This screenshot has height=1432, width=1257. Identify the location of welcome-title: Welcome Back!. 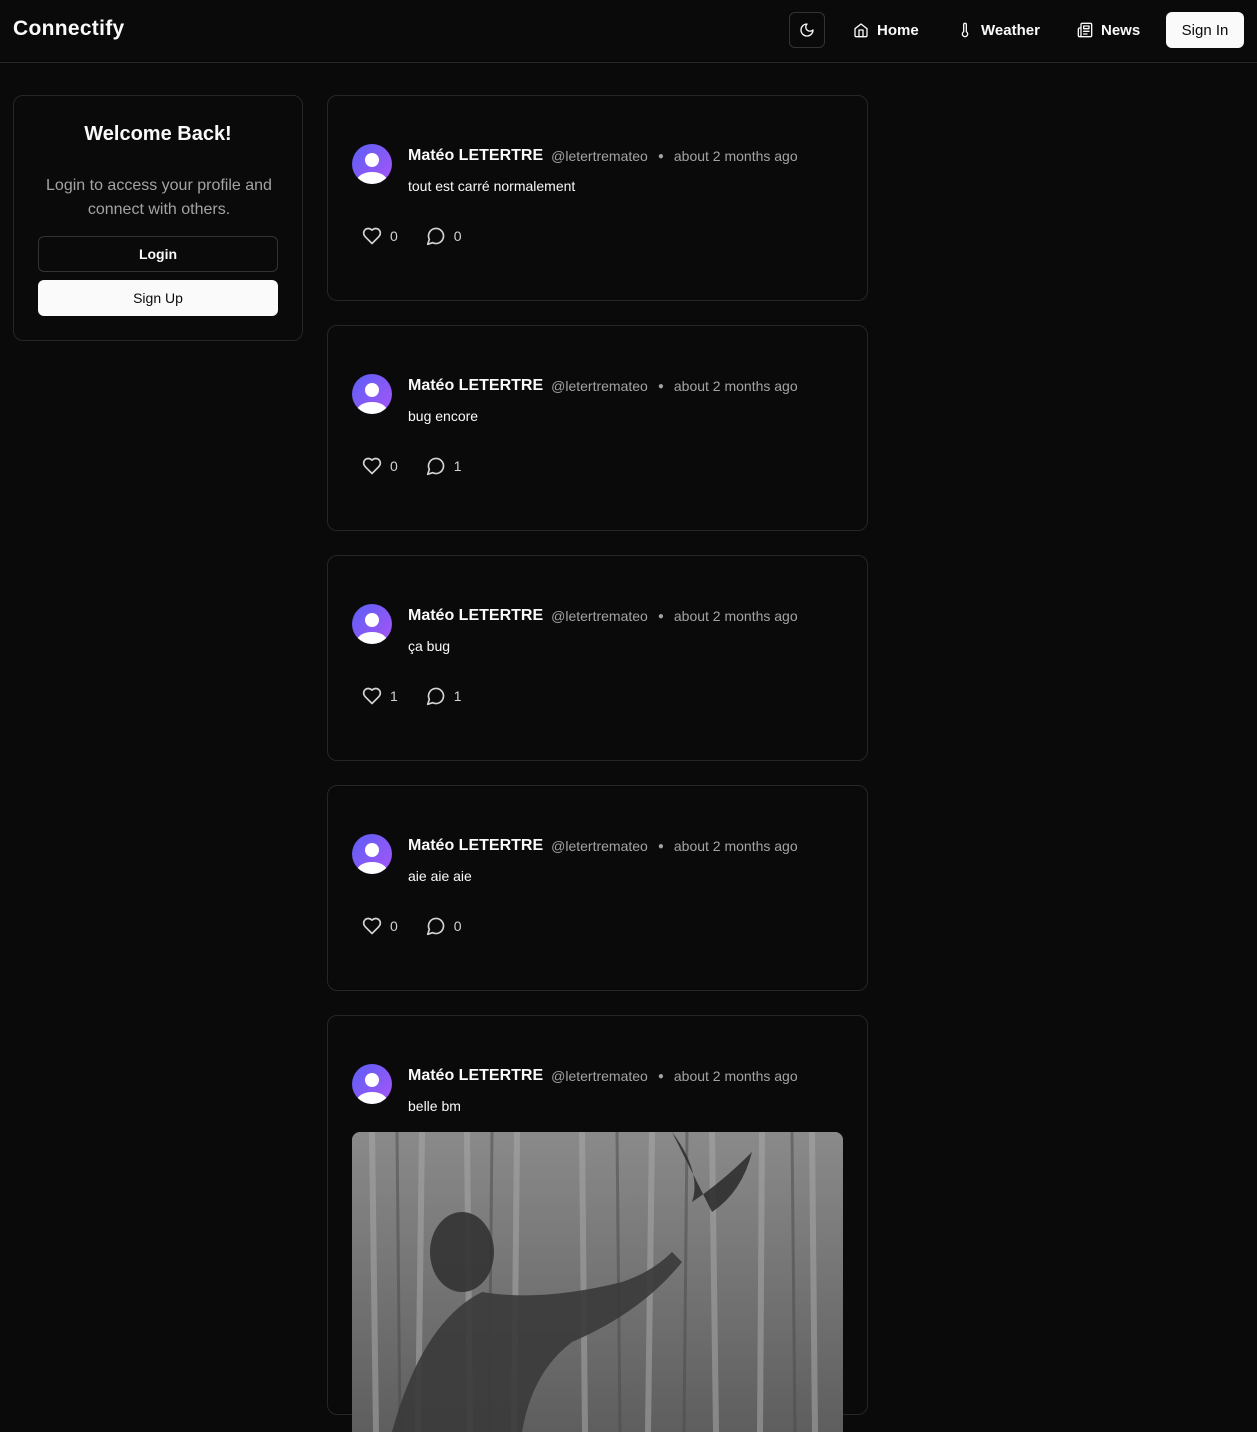
(158, 134).